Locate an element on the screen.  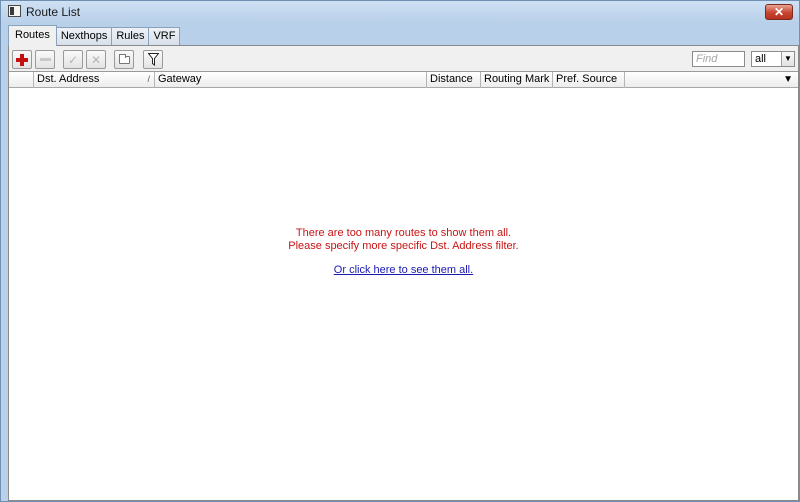
disable-button: ✕ is located at coordinates (96, 59).